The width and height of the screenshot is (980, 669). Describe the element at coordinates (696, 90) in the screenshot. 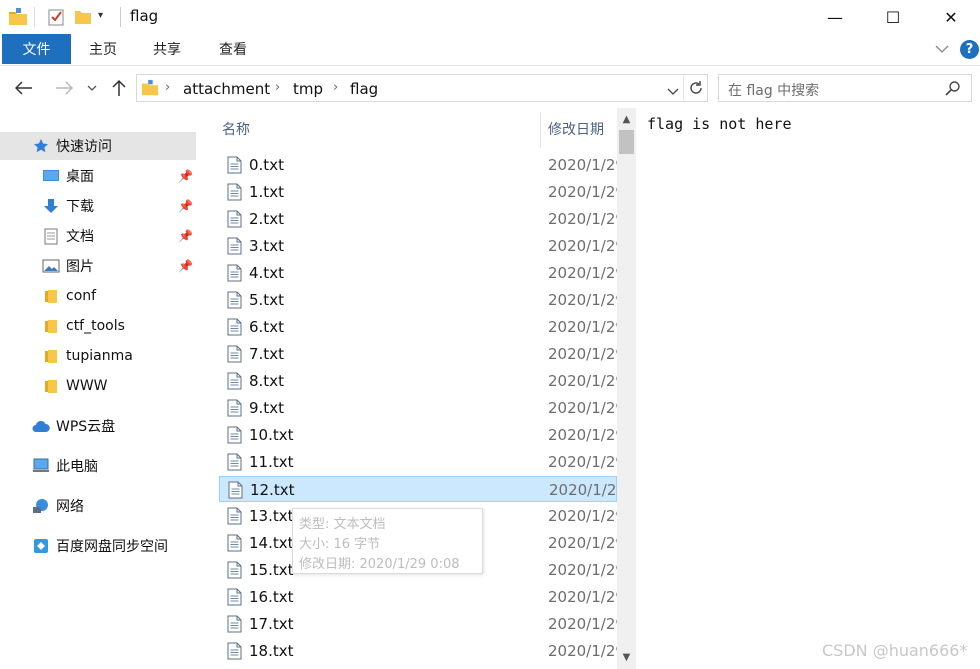

I see `refresh-icon` at that location.